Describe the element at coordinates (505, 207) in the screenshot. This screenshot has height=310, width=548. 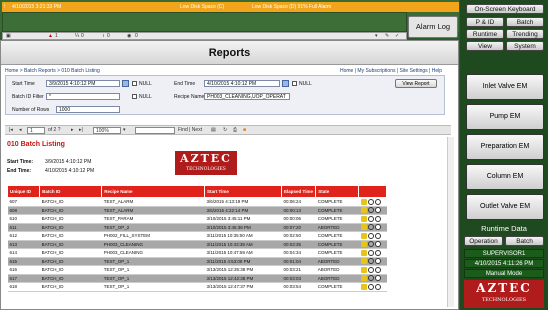
I see `outlet-valve-em-button: Outlet Valve EM` at that location.